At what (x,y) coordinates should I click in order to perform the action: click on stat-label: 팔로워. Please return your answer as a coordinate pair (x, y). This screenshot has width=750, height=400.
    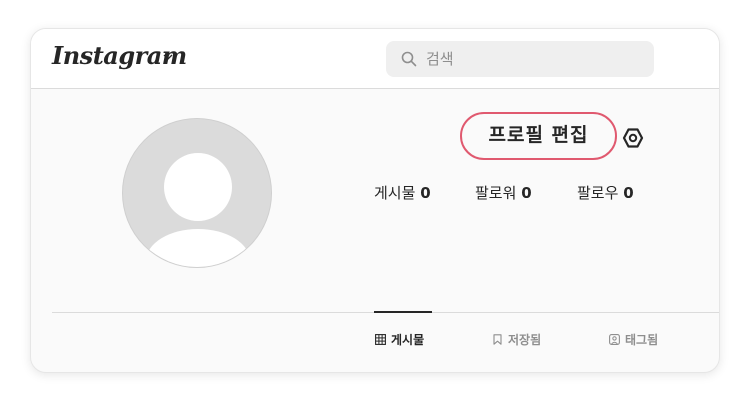
    Looking at the image, I should click on (496, 193).